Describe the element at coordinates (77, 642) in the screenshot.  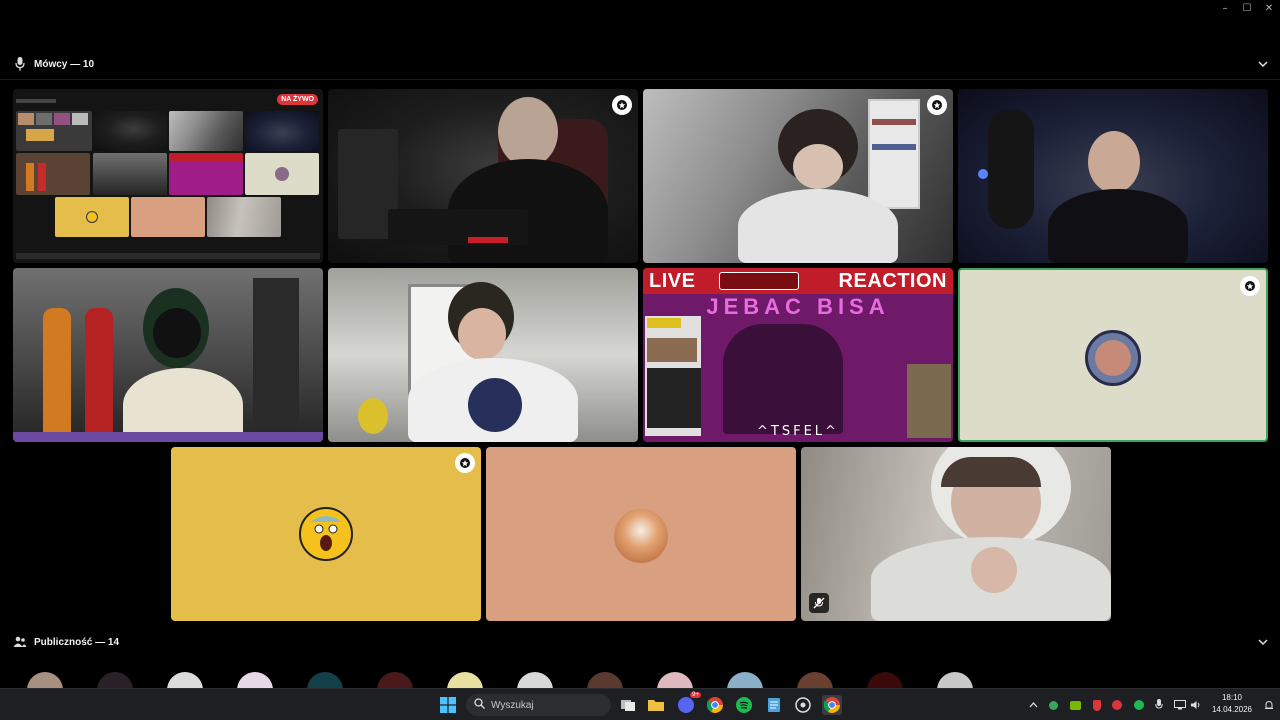
I see `audience-label: Publiczność — 14` at that location.